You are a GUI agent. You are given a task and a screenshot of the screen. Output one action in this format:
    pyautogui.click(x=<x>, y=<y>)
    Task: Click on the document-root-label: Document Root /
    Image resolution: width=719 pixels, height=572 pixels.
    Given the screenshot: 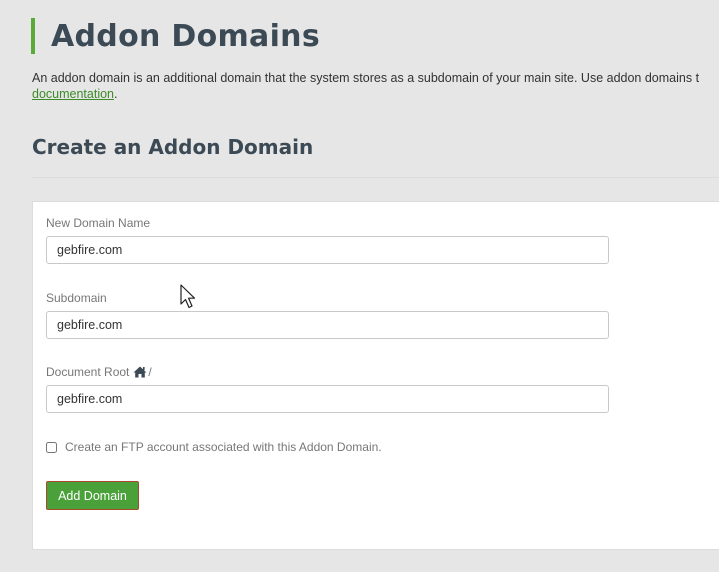 What is the action you would take?
    pyautogui.click(x=99, y=372)
    